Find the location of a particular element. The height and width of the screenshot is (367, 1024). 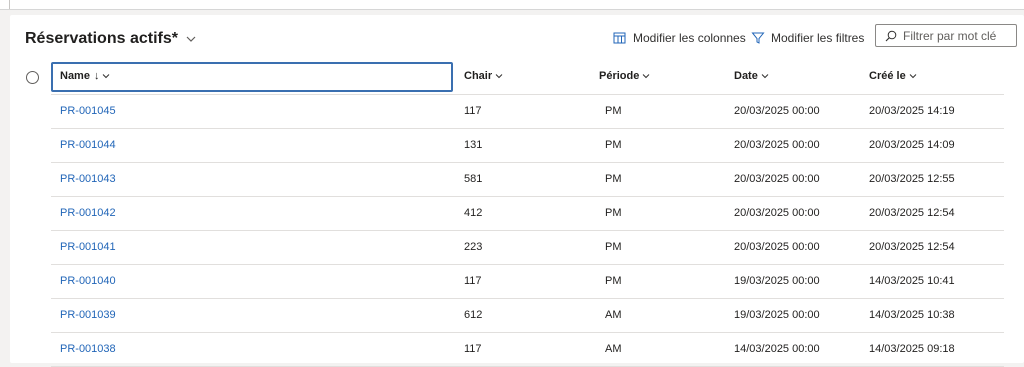

edit-columns-icon is located at coordinates (619, 38).